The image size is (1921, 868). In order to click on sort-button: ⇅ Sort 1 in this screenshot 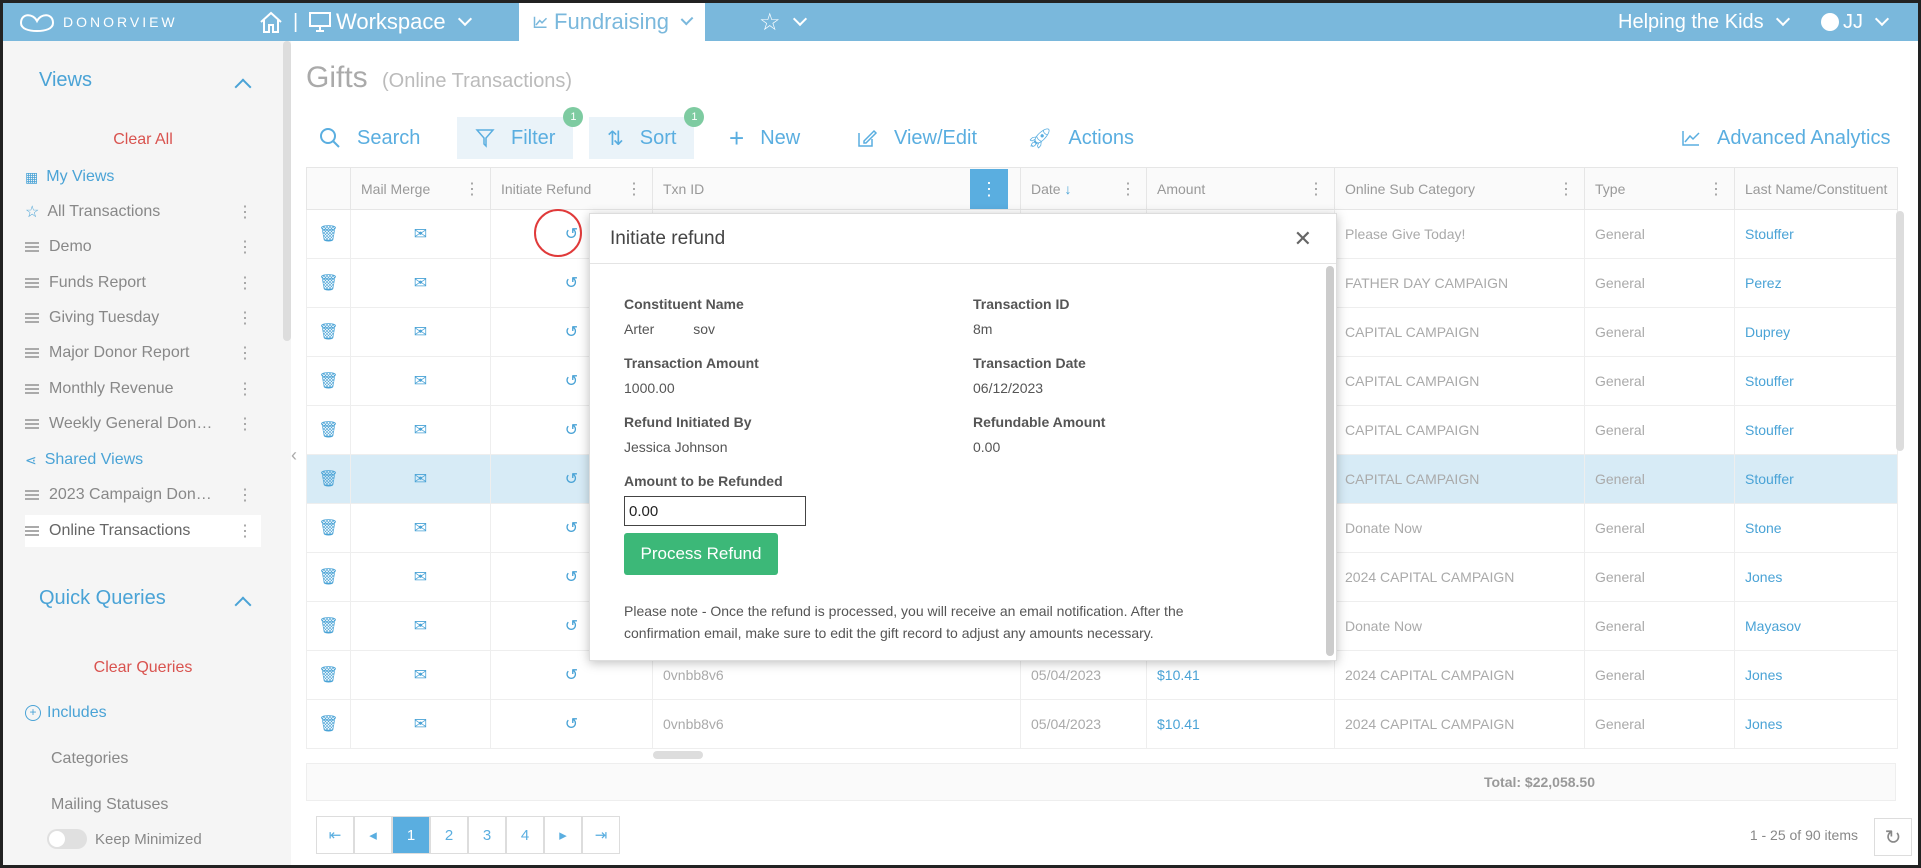, I will do `click(647, 133)`.